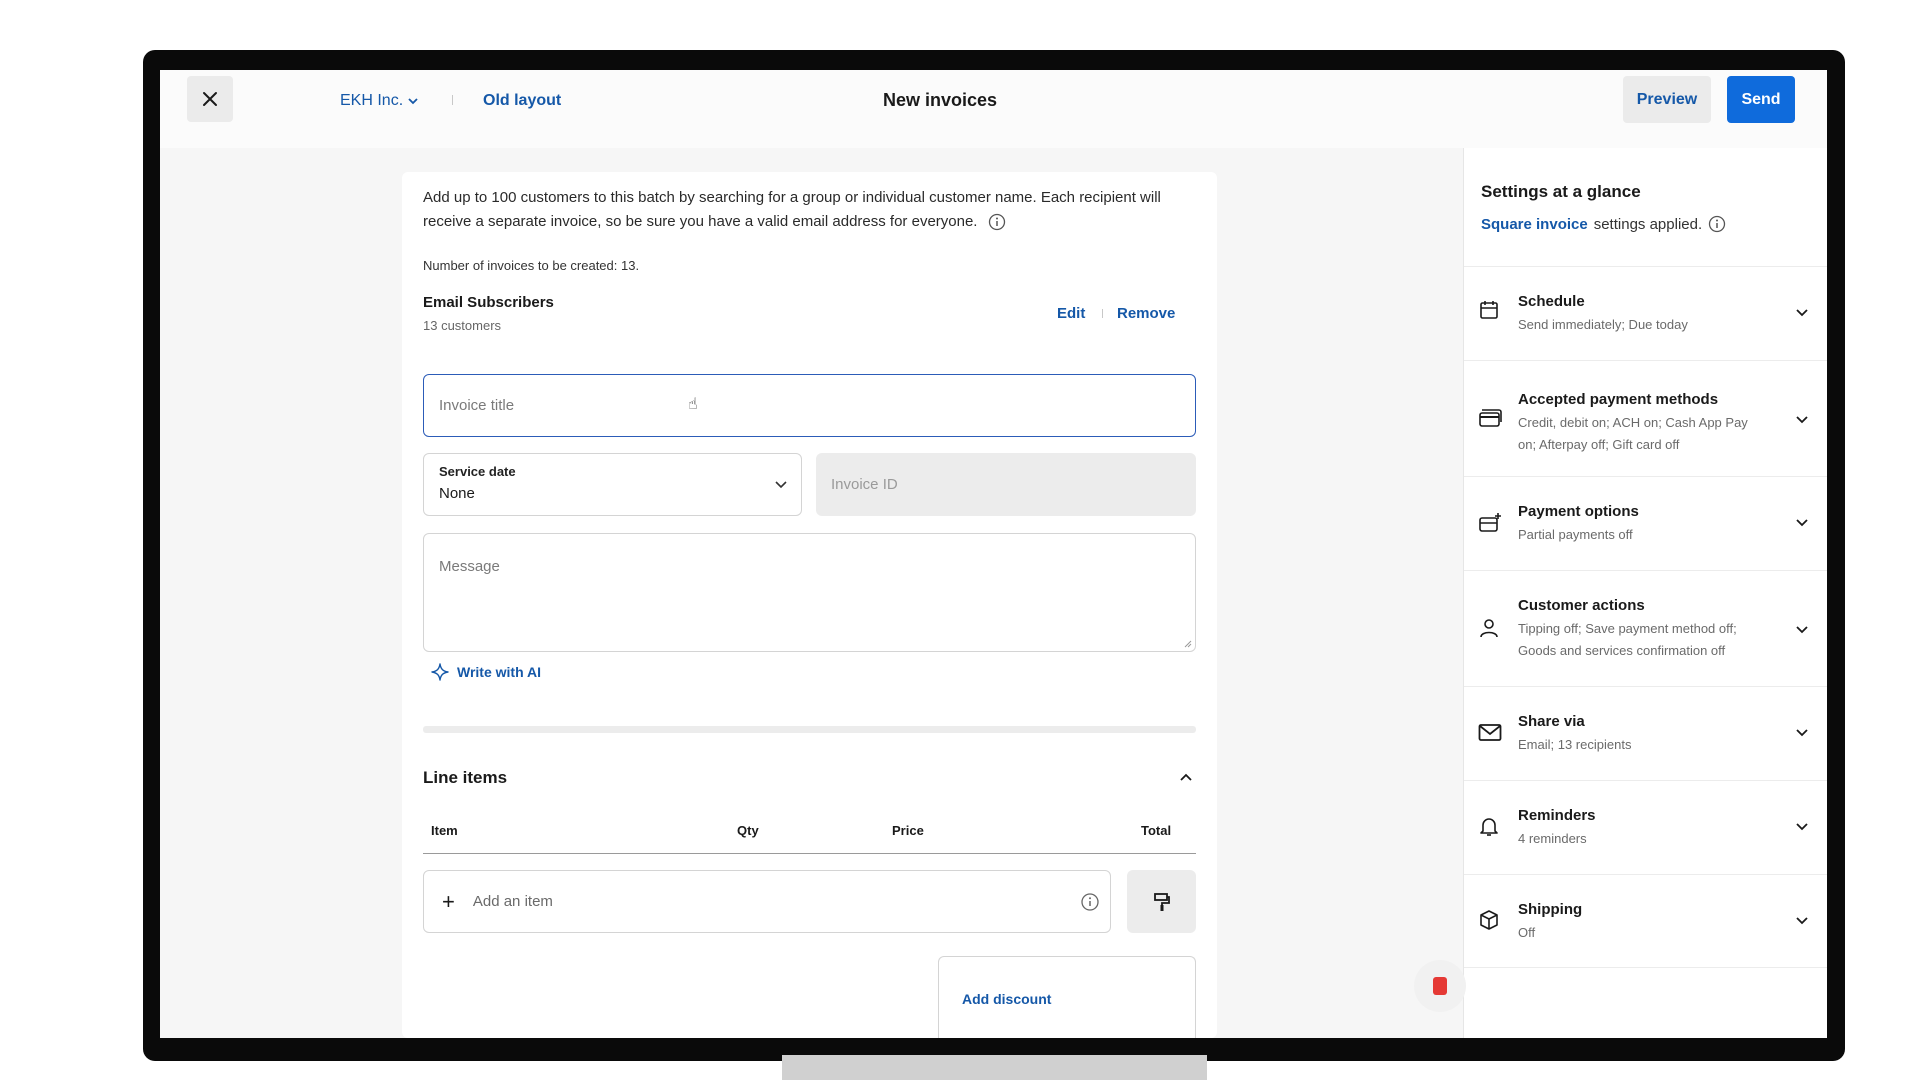 The width and height of the screenshot is (1920, 1080). Describe the element at coordinates (1645, 827) in the screenshot. I see `settings-row-reminders: Reminders 4 reminders` at that location.